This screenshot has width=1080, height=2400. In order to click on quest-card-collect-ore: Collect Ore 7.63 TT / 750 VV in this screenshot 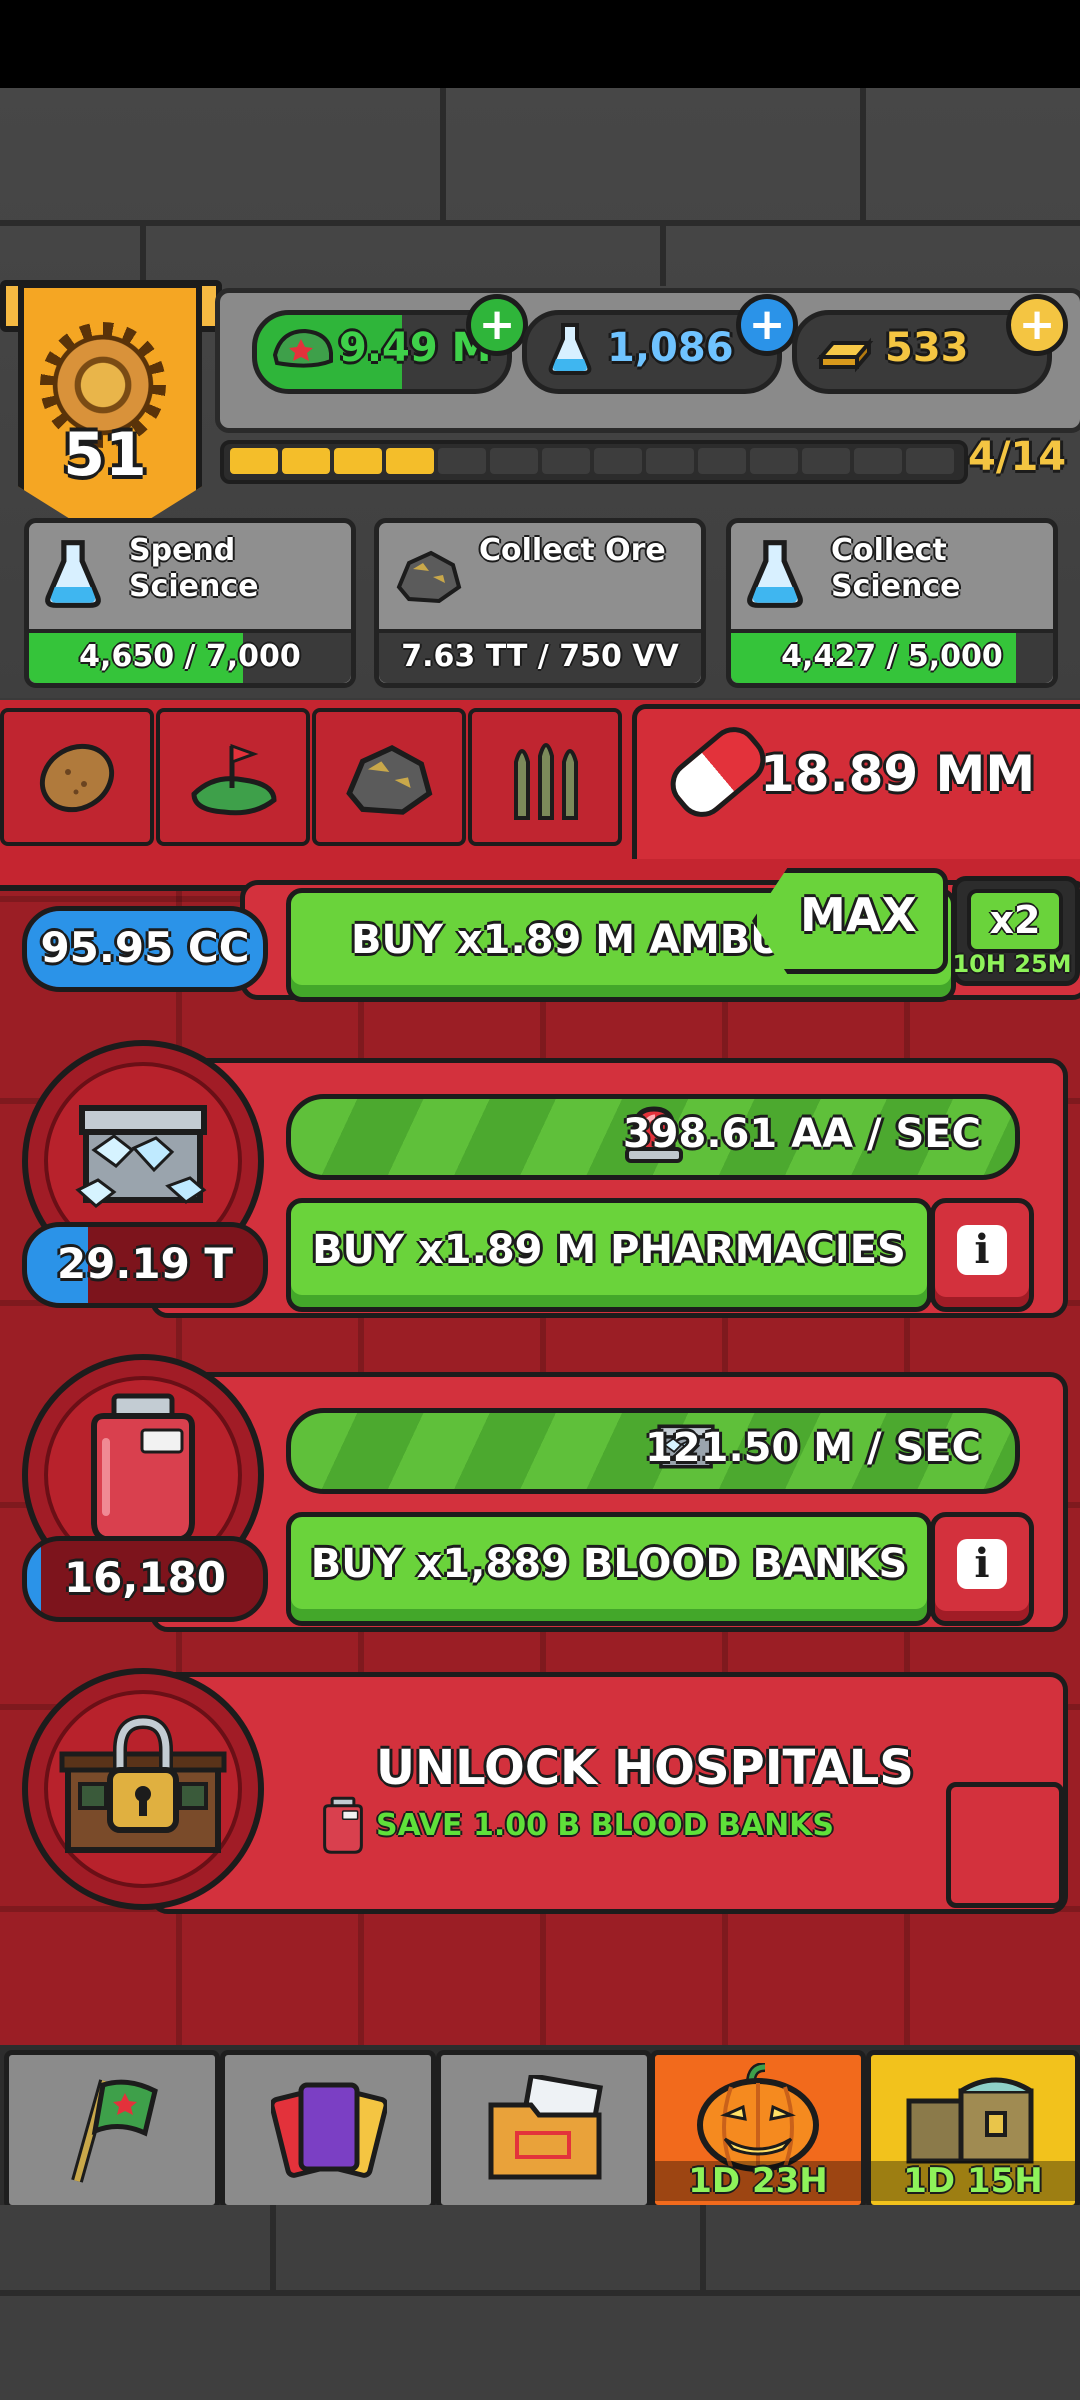, I will do `click(540, 603)`.